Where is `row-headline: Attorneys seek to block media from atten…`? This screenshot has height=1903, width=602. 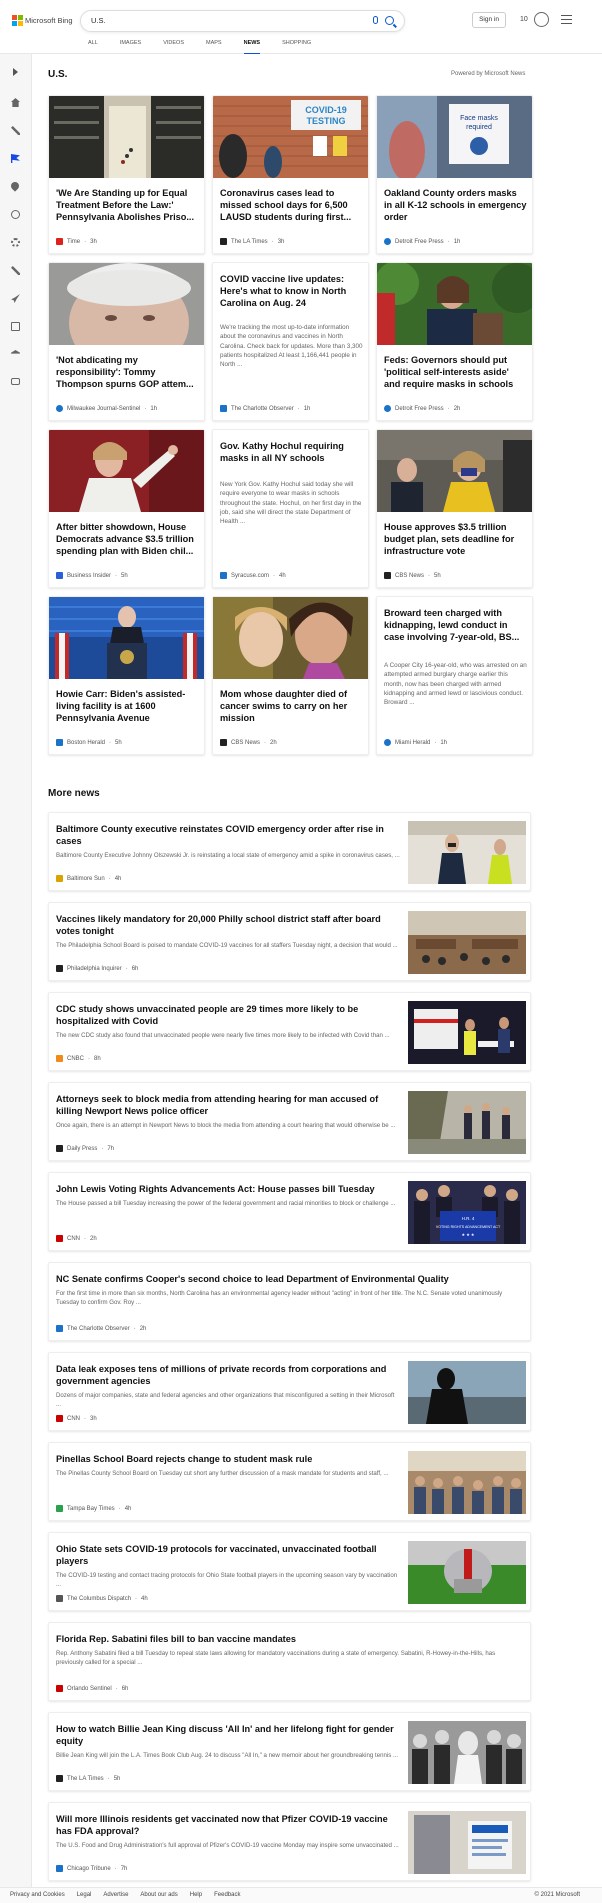 row-headline: Attorneys seek to block media from atten… is located at coordinates (226, 1105).